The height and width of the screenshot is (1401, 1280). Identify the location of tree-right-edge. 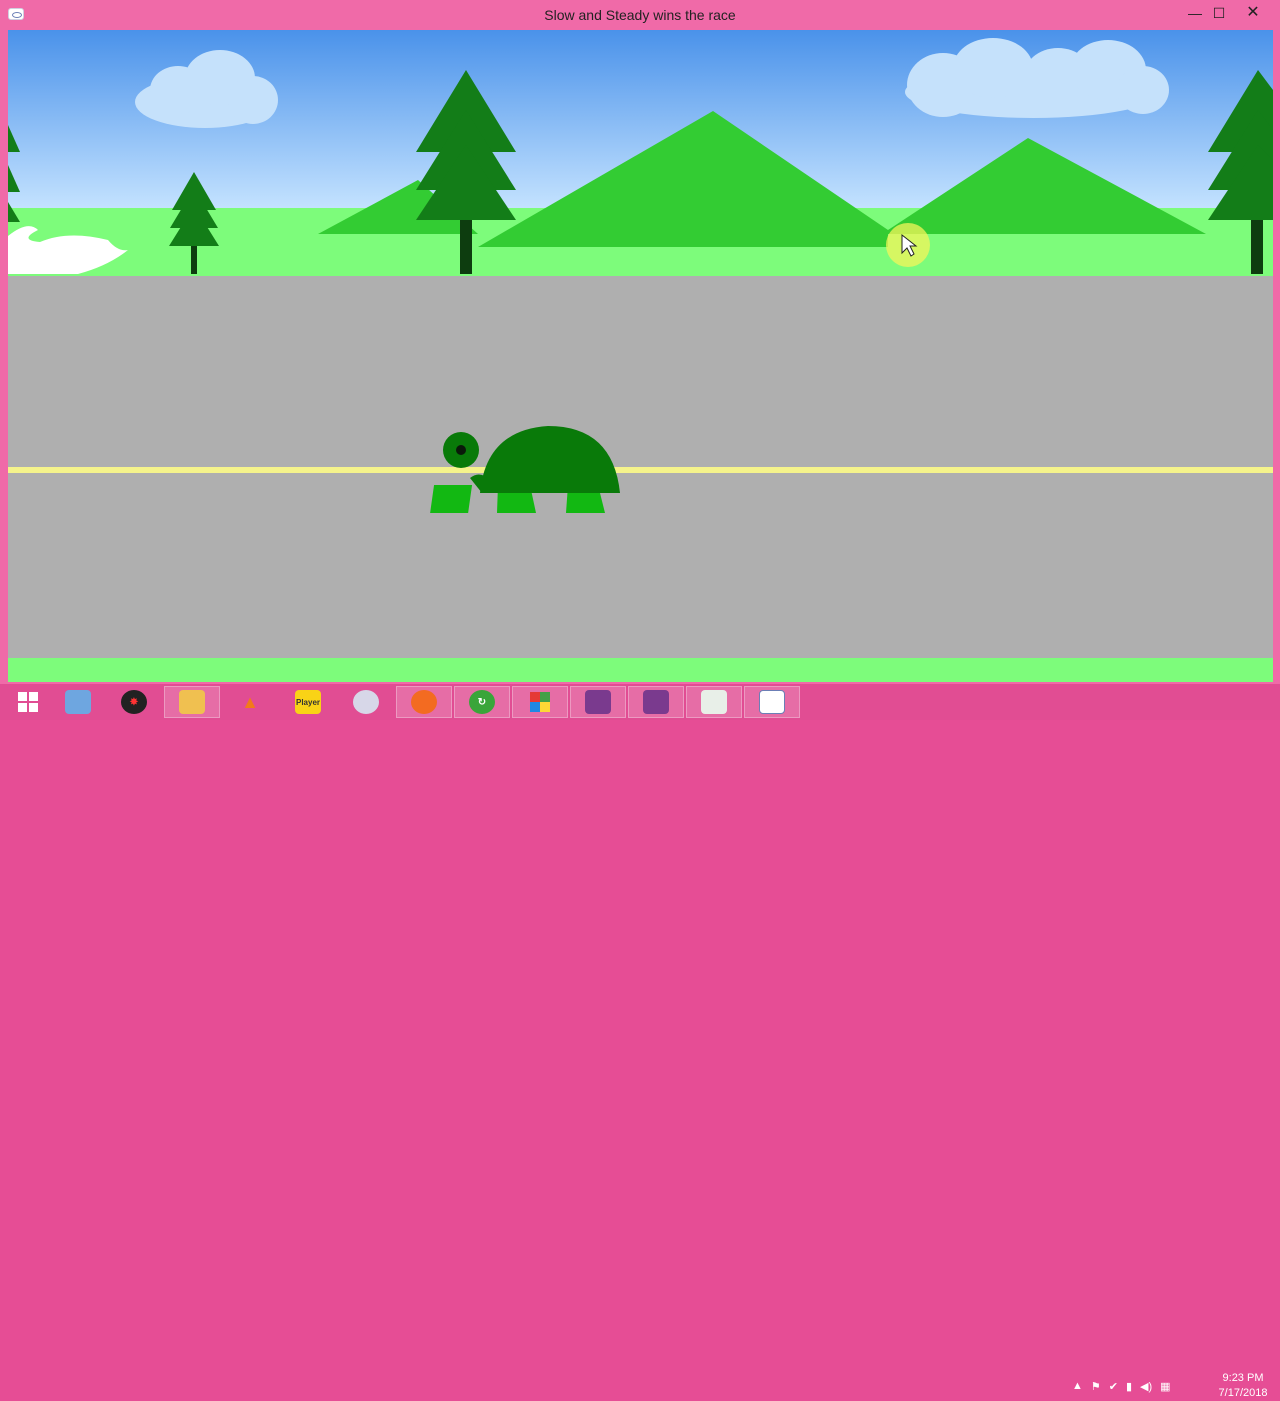
(1240, 172).